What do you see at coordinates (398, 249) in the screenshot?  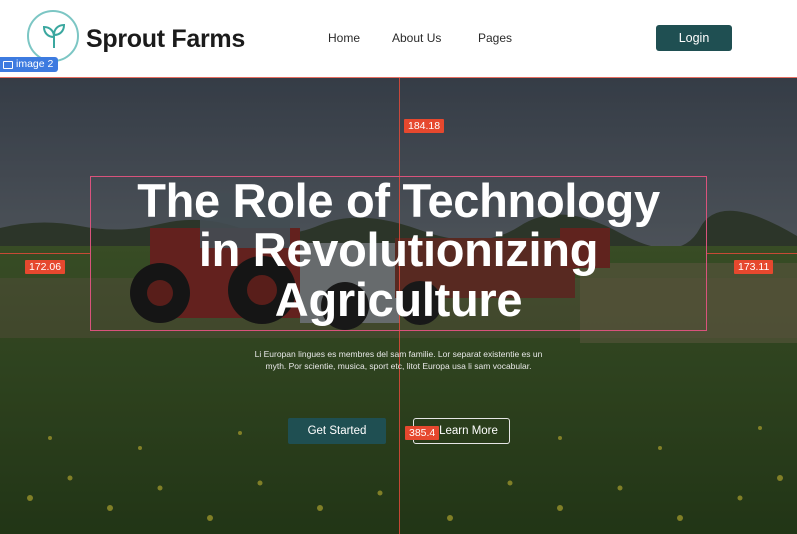 I see `hero-title-line-2: in Revolutionizing` at bounding box center [398, 249].